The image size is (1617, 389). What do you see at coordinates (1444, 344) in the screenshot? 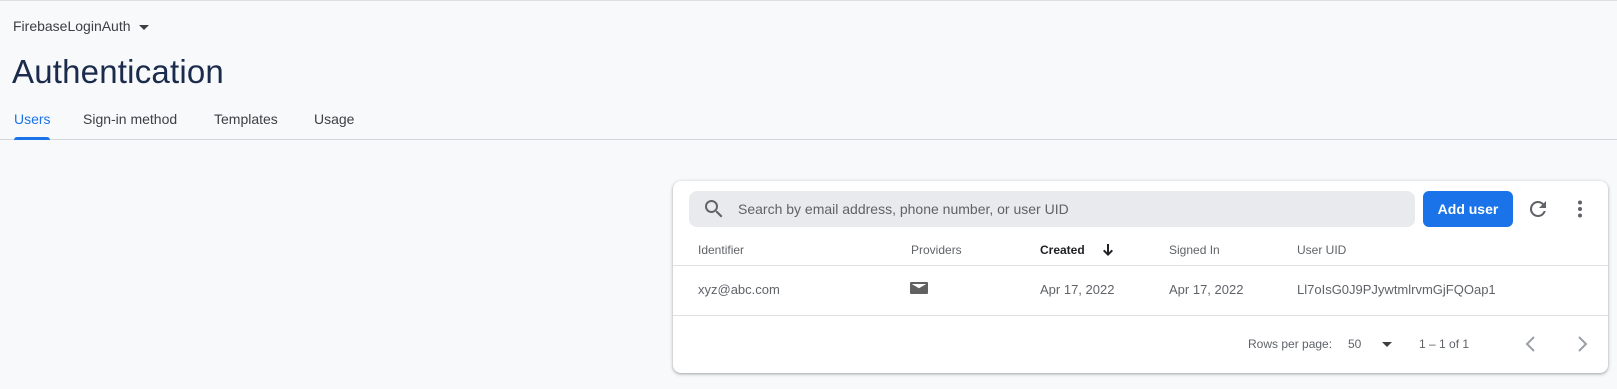
I see `pagination-range: 1 – 1 of 1` at bounding box center [1444, 344].